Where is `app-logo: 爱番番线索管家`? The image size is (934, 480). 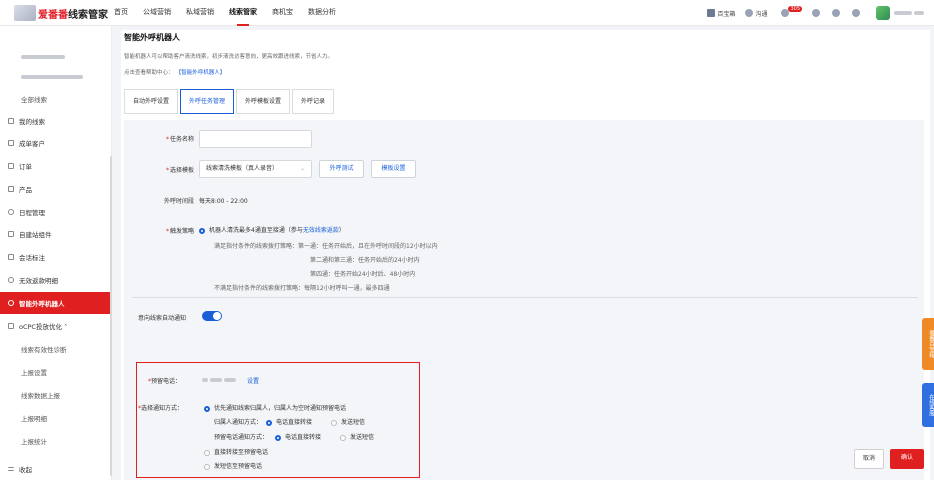
app-logo: 爱番番线索管家 is located at coordinates (61, 13).